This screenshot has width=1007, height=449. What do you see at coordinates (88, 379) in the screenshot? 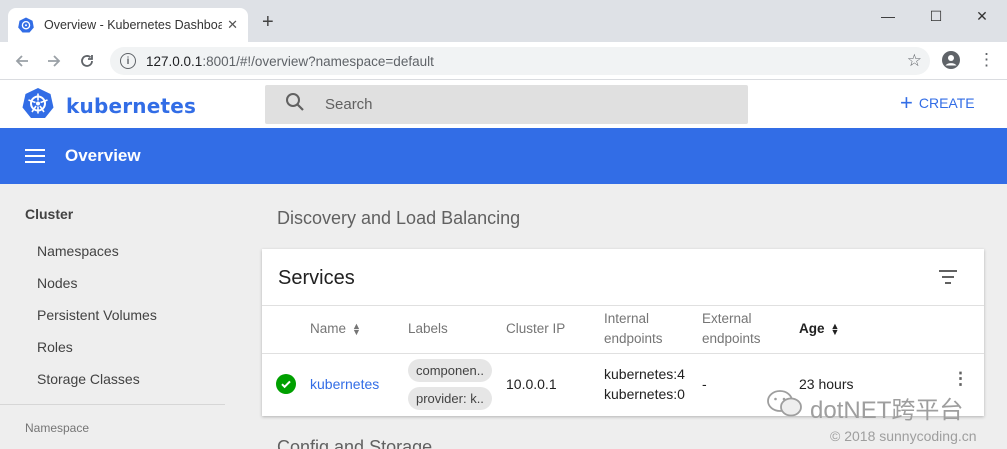
I see `sidebar-item-storage-classes: Storage Classes` at bounding box center [88, 379].